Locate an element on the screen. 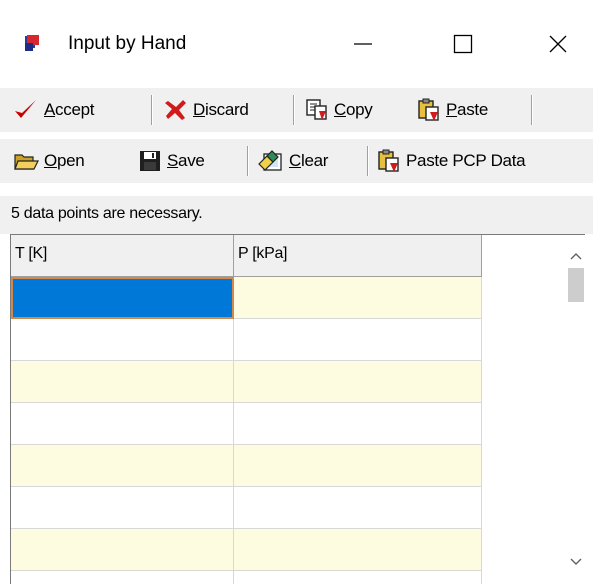 This screenshot has width=593, height=584. maximize-button is located at coordinates (463, 44).